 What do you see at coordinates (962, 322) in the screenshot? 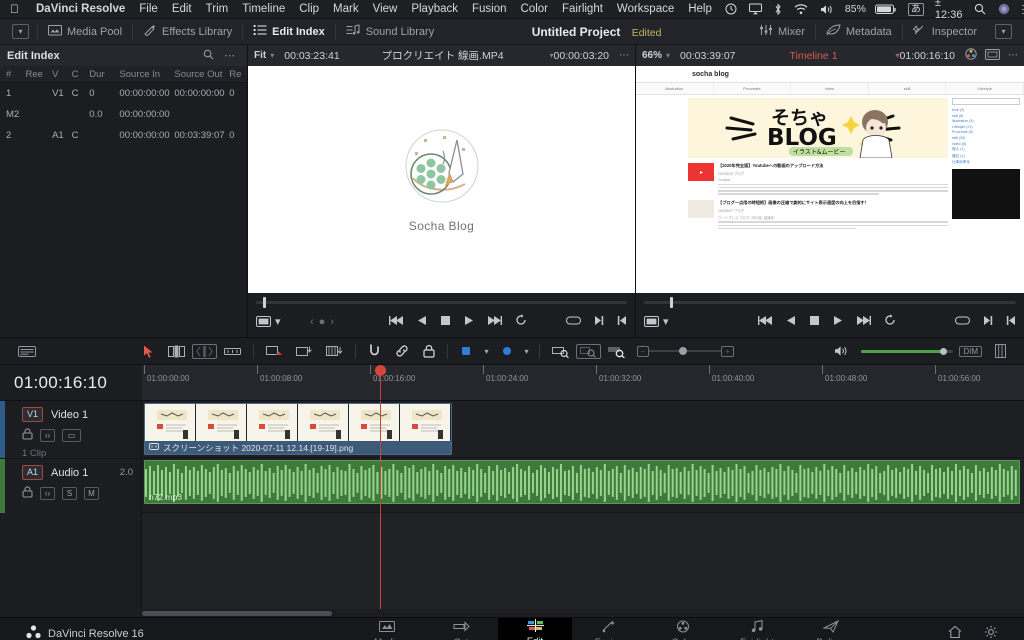
I see `mark-in-out-icon` at bounding box center [962, 322].